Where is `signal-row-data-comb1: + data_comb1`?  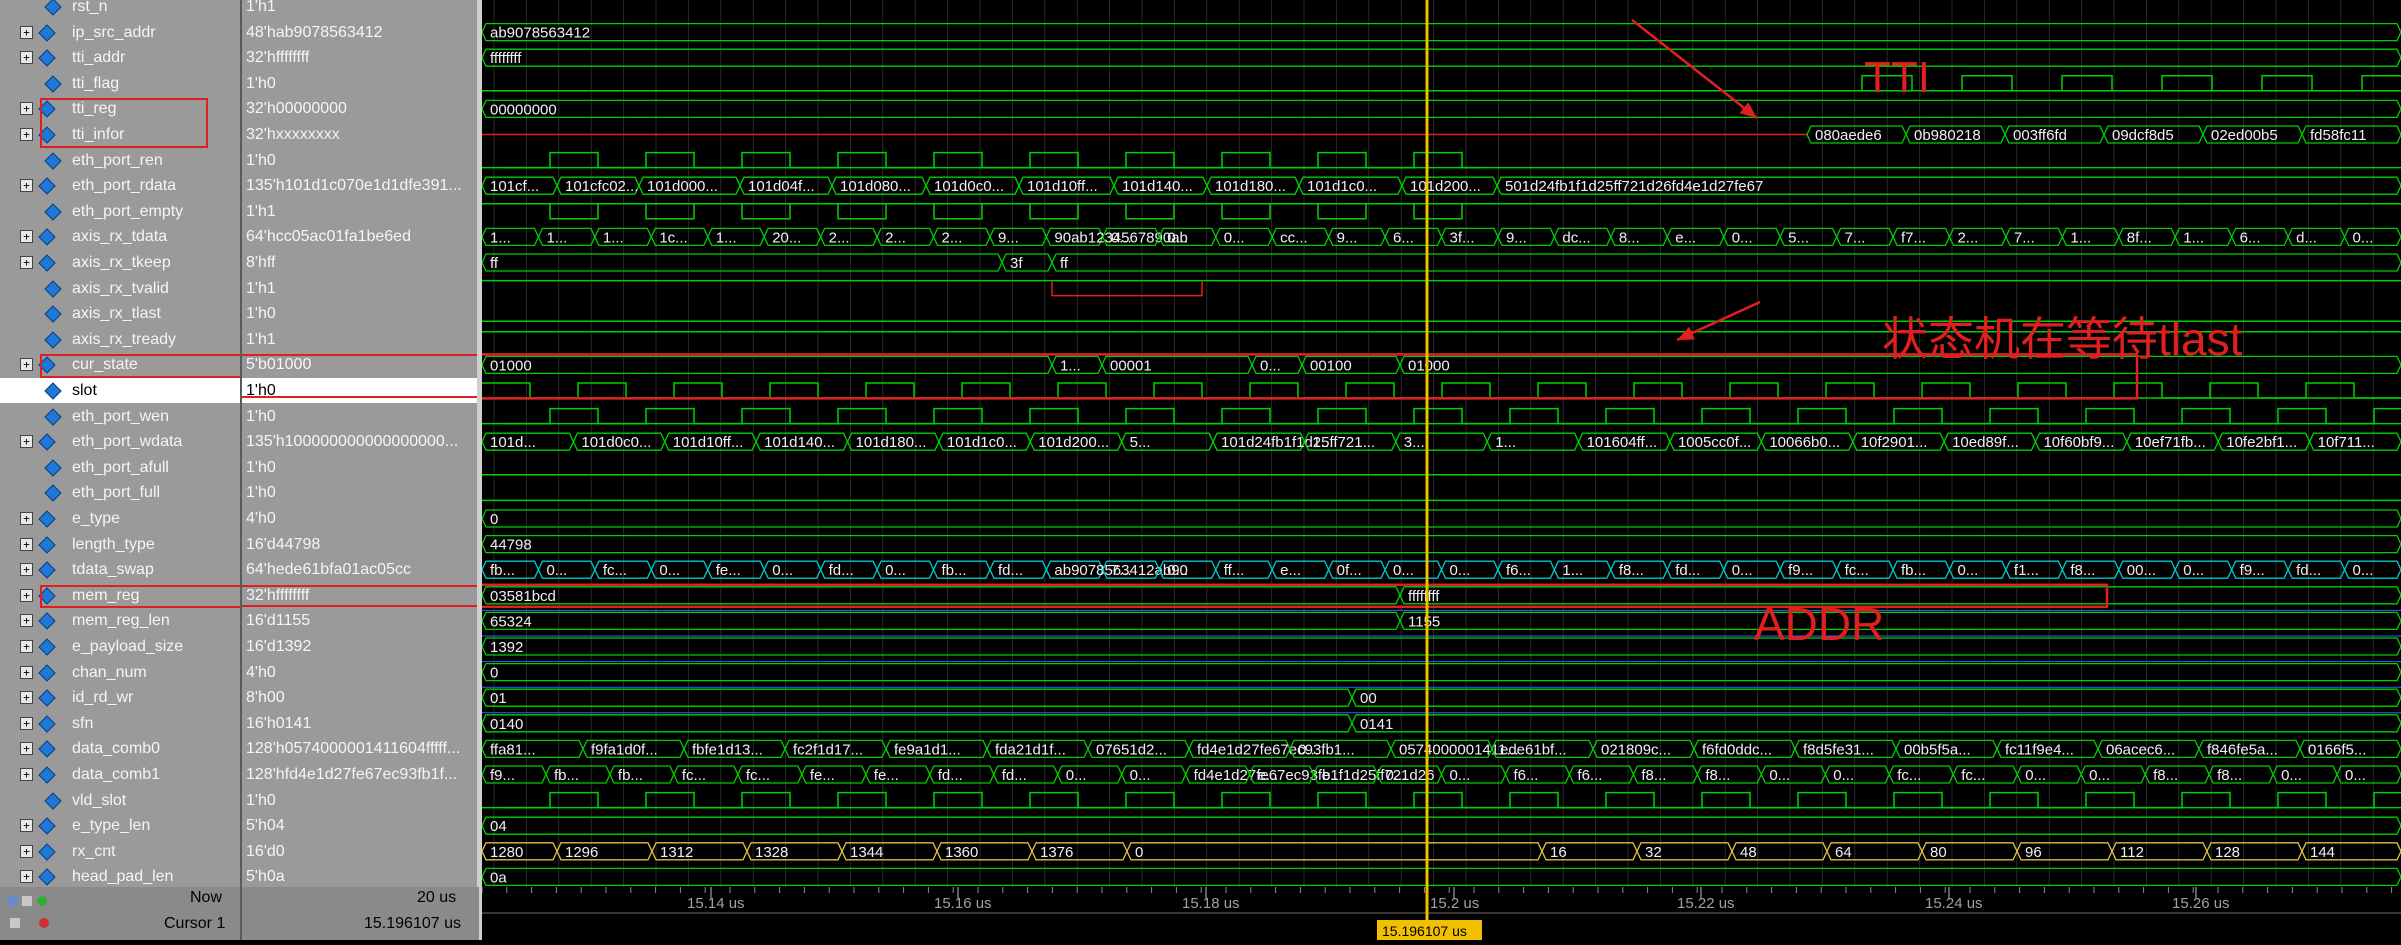 signal-row-data-comb1: + data_comb1 is located at coordinates (120, 774).